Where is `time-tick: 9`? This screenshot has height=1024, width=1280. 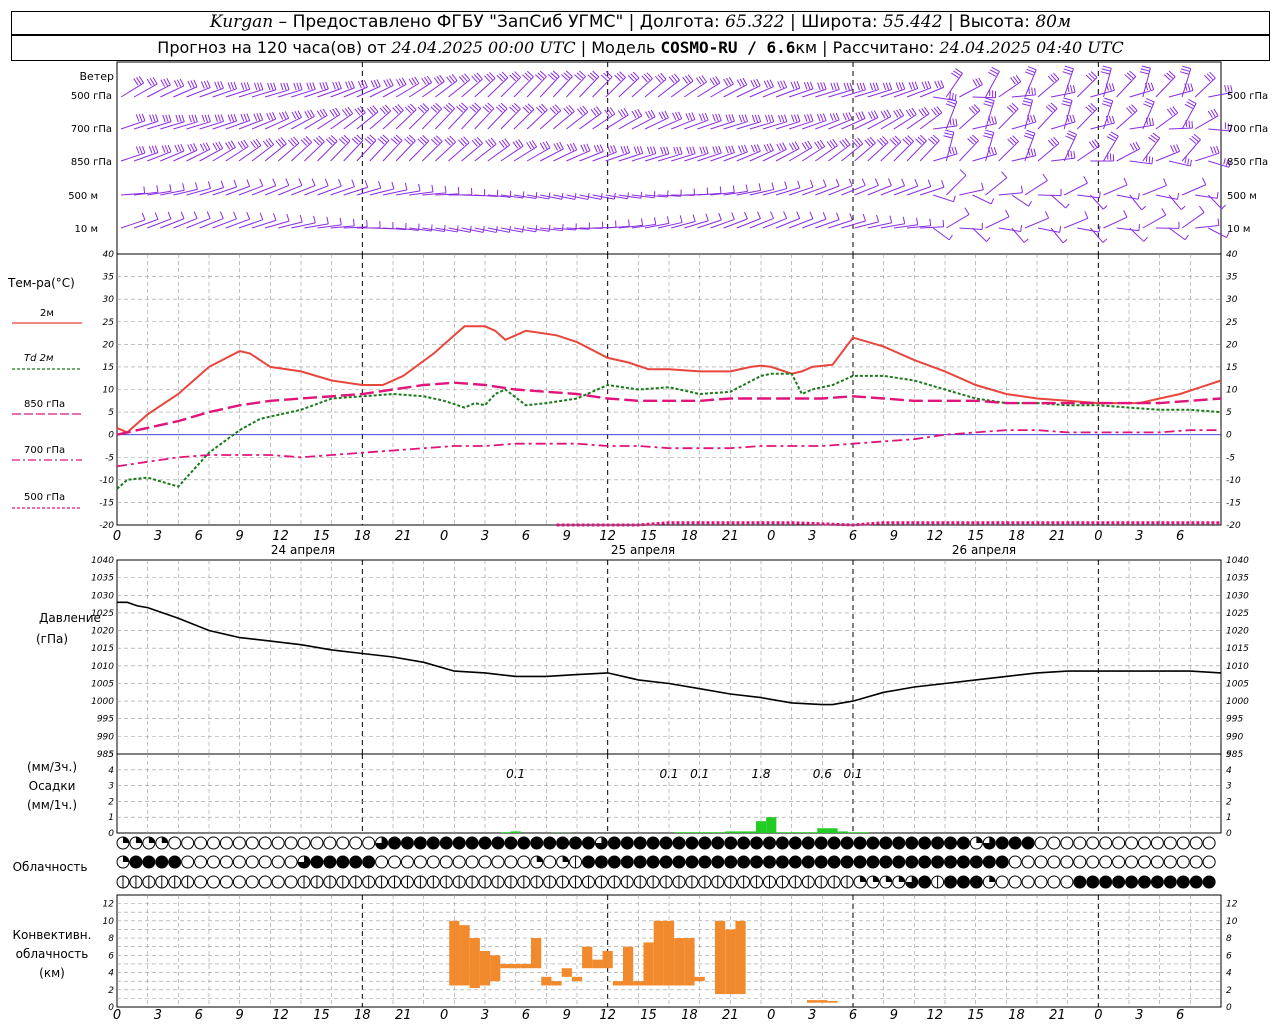
time-tick: 9 is located at coordinates (240, 536).